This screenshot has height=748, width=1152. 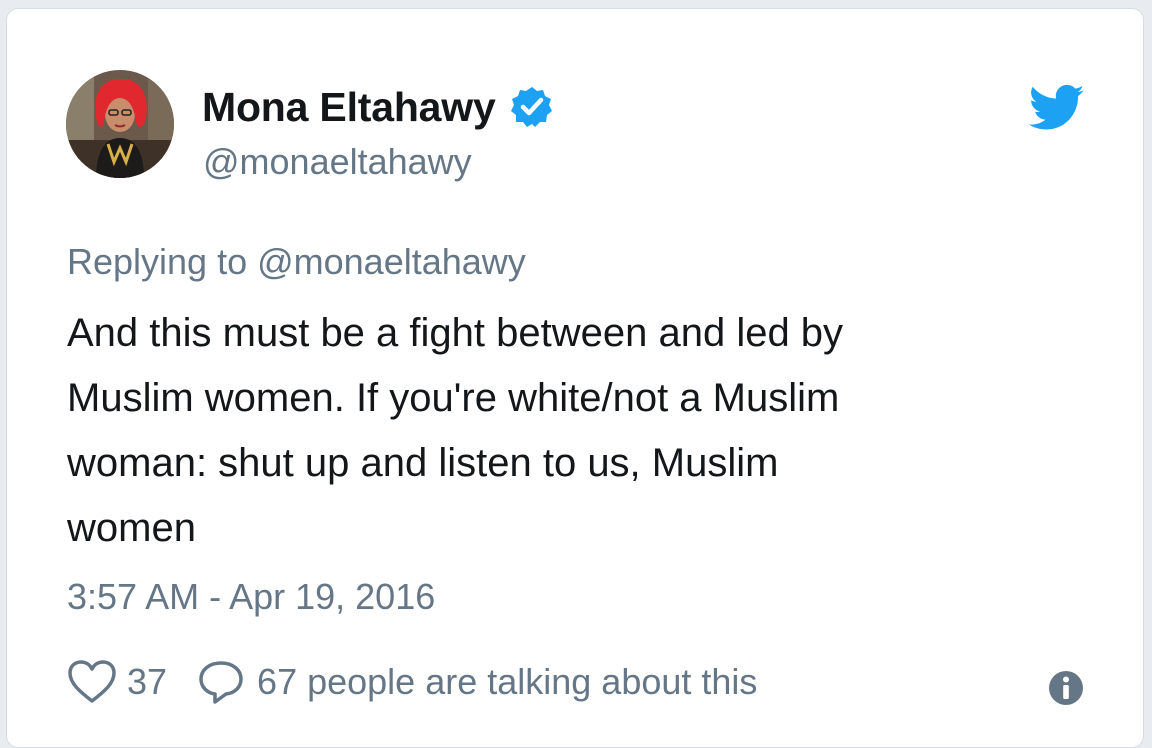 What do you see at coordinates (1056, 108) in the screenshot?
I see `twitter-bird-icon` at bounding box center [1056, 108].